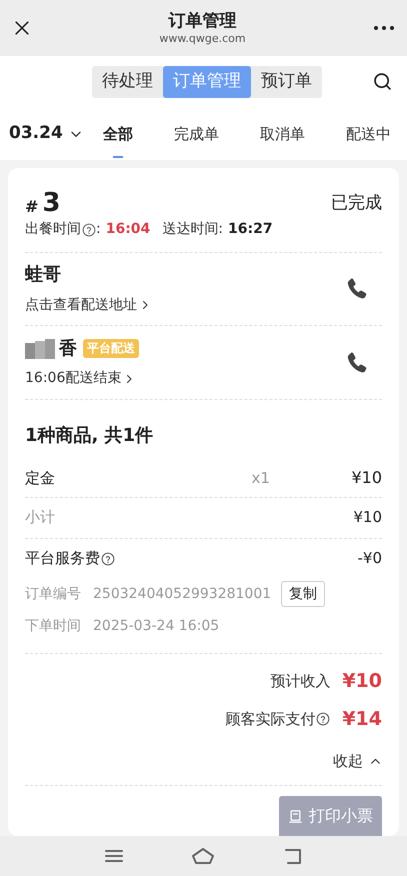 The image size is (407, 876). Describe the element at coordinates (111, 348) in the screenshot. I see `delivery-badge: 平台配送` at that location.